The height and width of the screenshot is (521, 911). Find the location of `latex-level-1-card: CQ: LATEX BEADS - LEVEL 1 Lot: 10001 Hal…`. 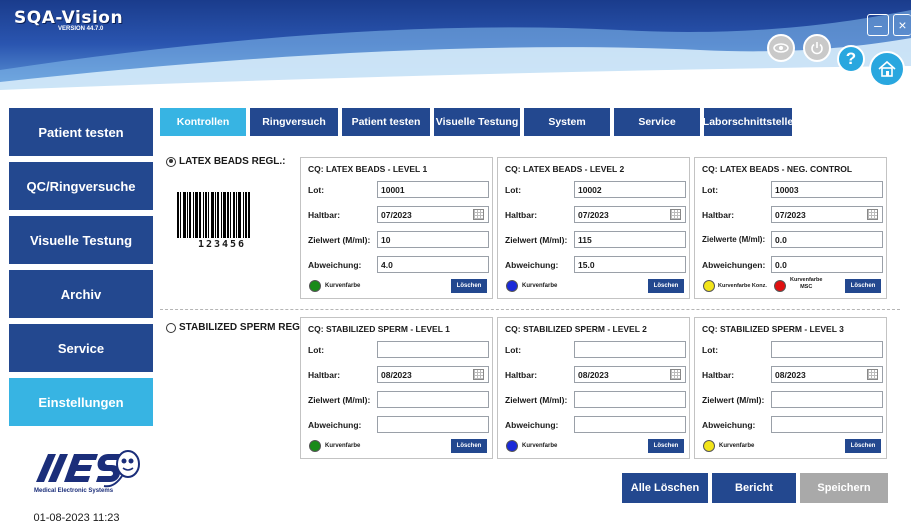

latex-level-1-card: CQ: LATEX BEADS - LEVEL 1 Lot: 10001 Hal… is located at coordinates (396, 228).